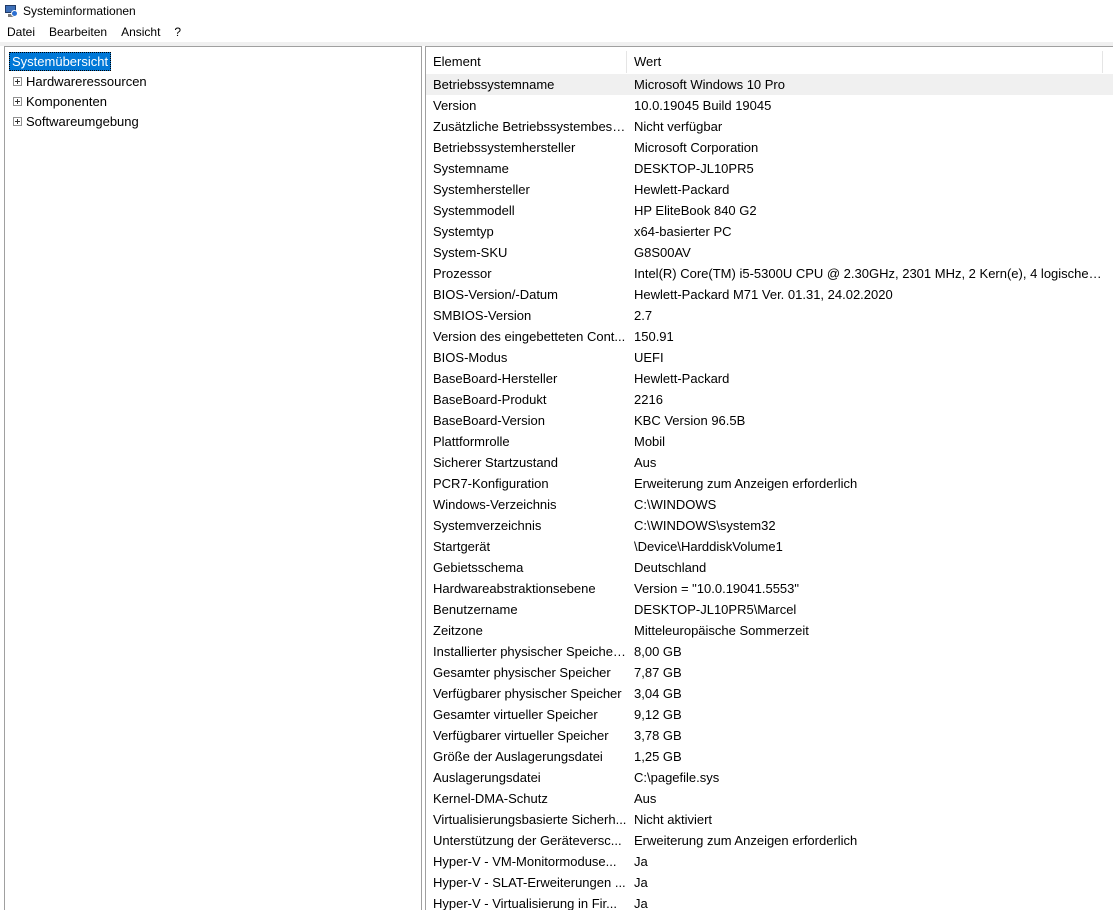  What do you see at coordinates (721, 630) in the screenshot?
I see `cell-value: Mitteleuropäische Sommerzeit` at bounding box center [721, 630].